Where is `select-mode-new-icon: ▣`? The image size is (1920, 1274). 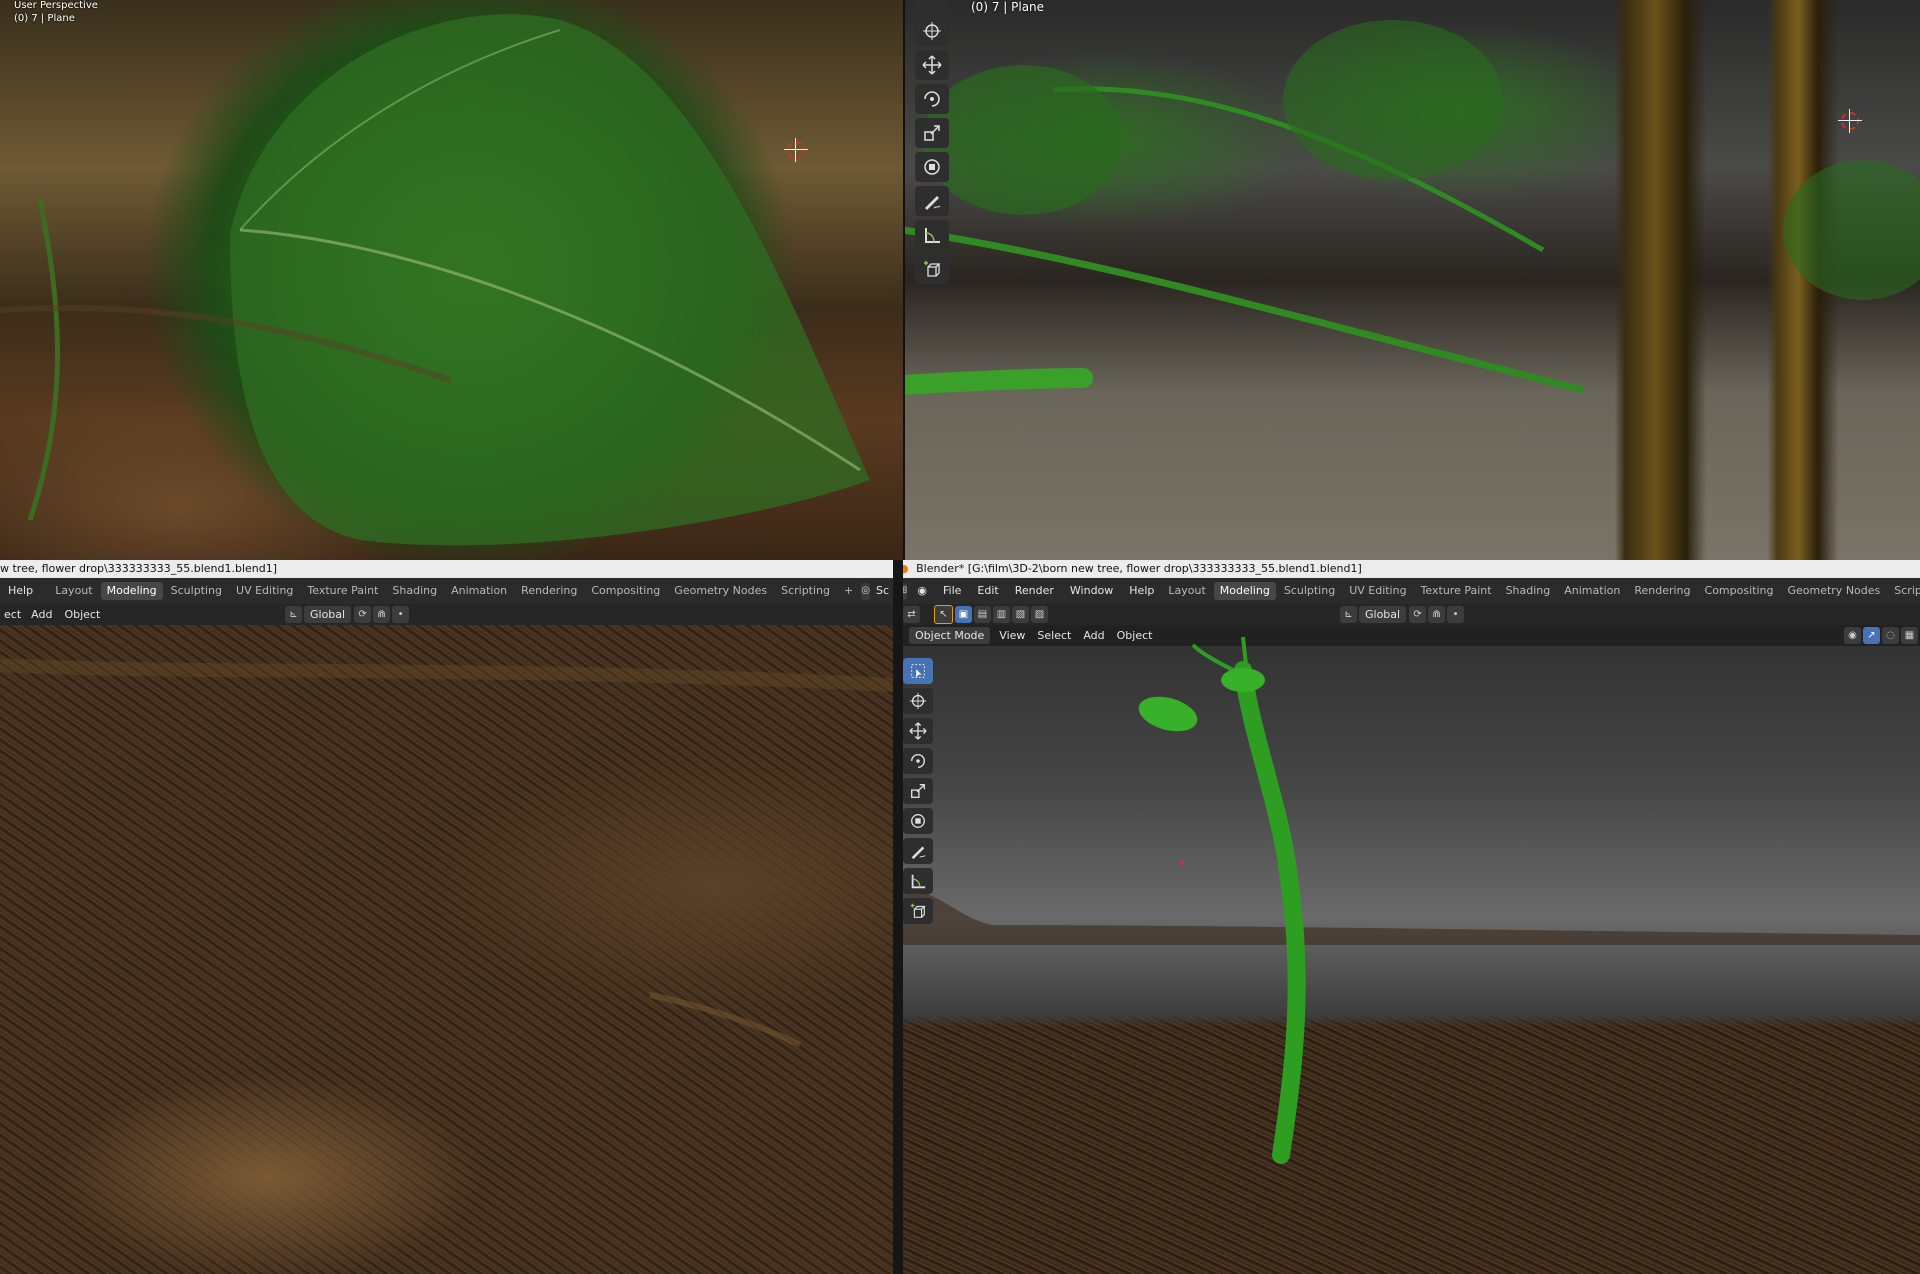
select-mode-new-icon: ▣ is located at coordinates (963, 614).